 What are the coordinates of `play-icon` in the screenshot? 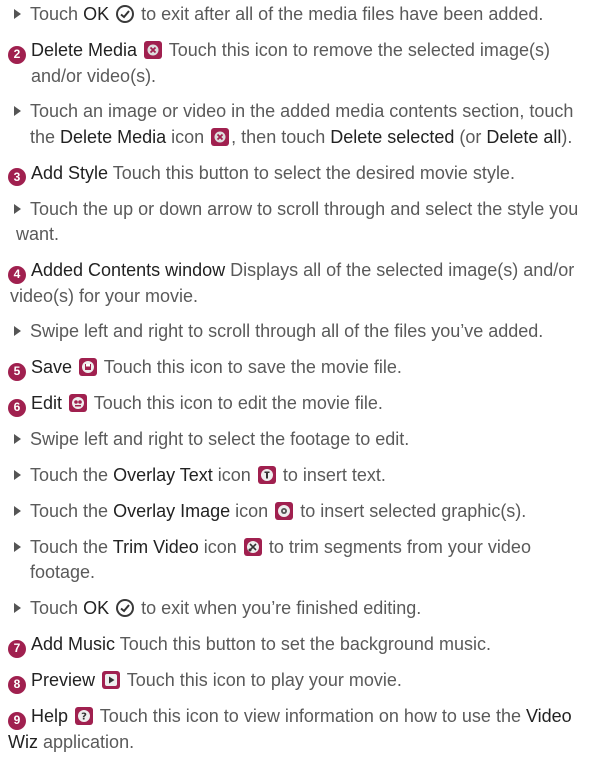 It's located at (111, 680).